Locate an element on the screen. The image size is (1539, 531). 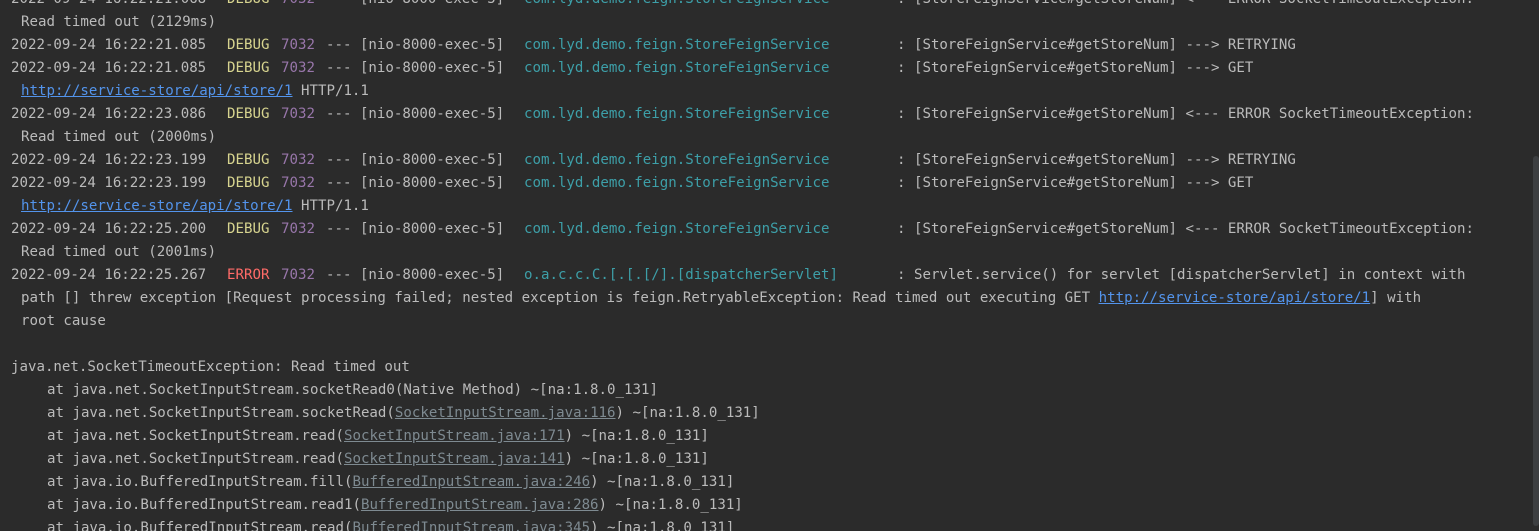
source-file-link: BufferedInputStream.java:246 is located at coordinates (471, 482).